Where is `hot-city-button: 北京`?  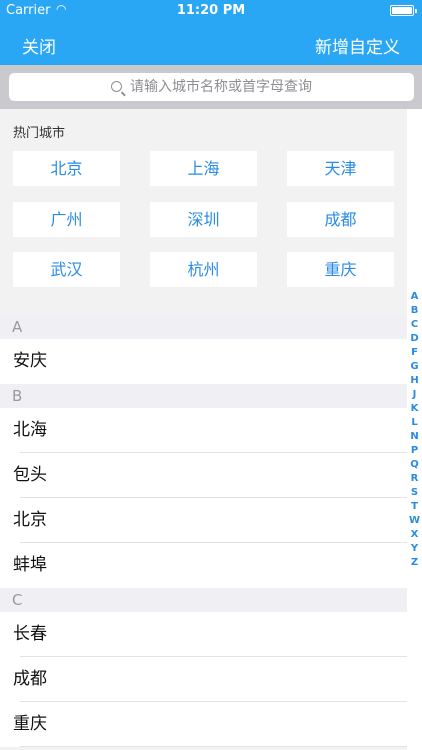
hot-city-button: 北京 is located at coordinates (66, 168).